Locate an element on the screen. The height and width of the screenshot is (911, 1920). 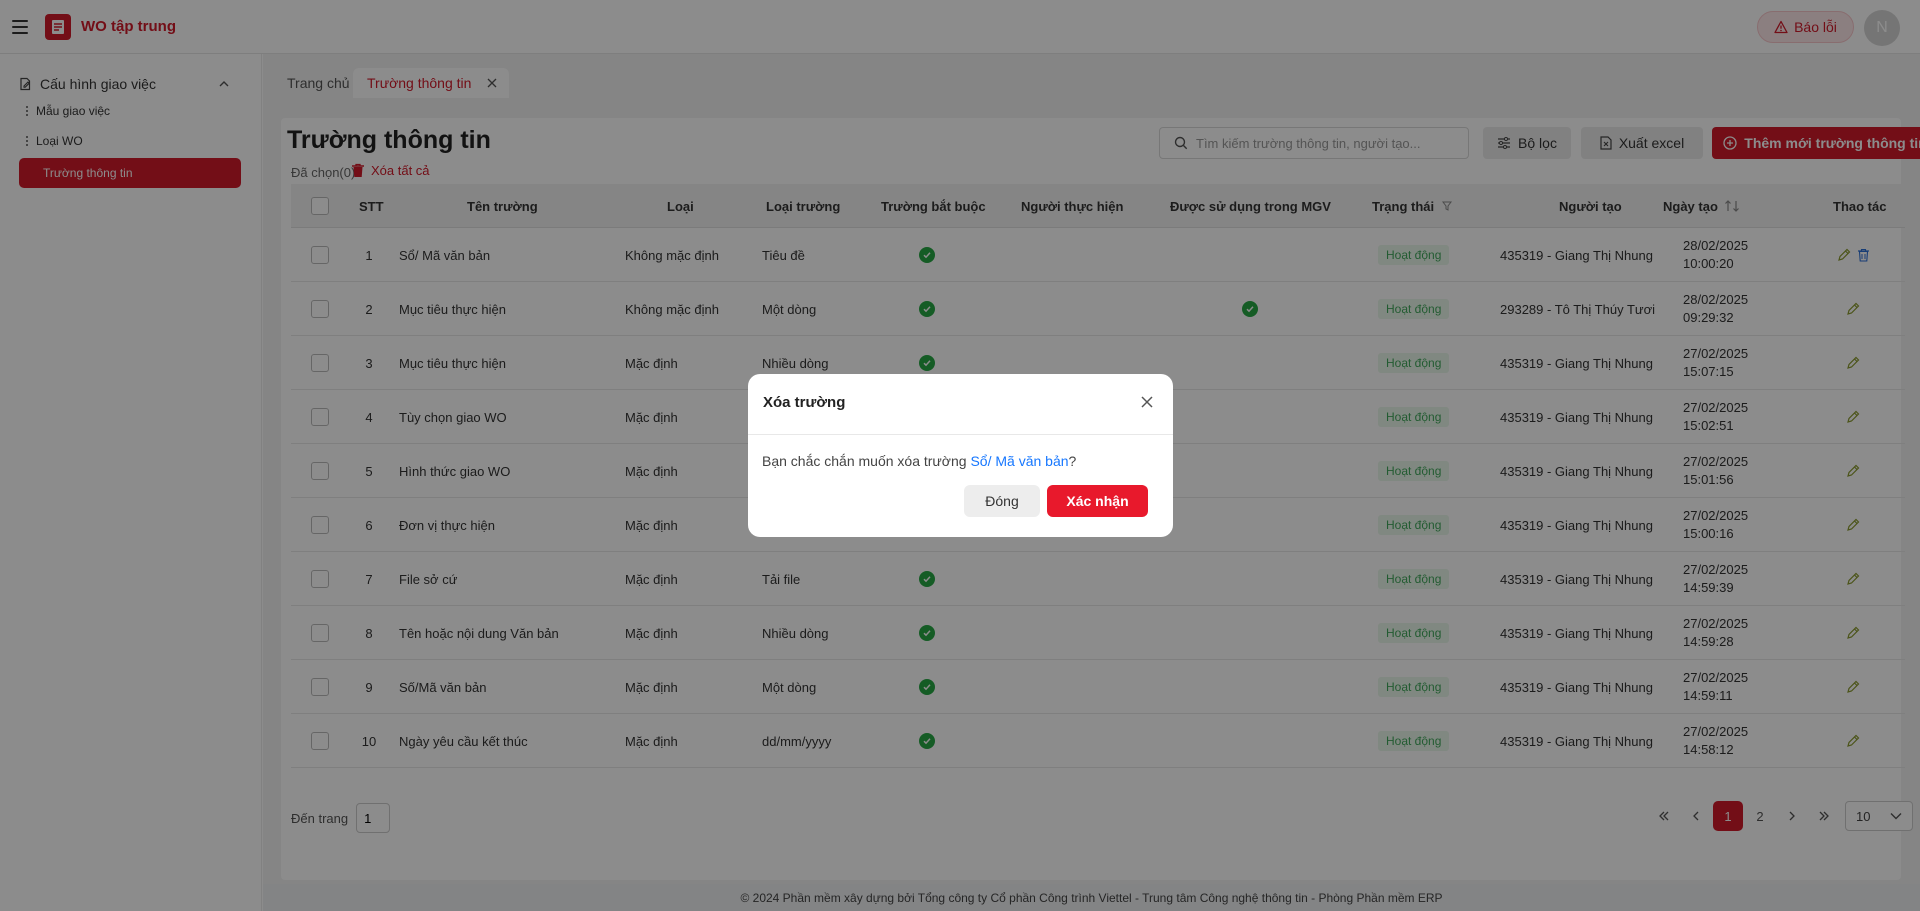
modal-field-link: Sổ/ Mã văn bản is located at coordinates (1019, 461).